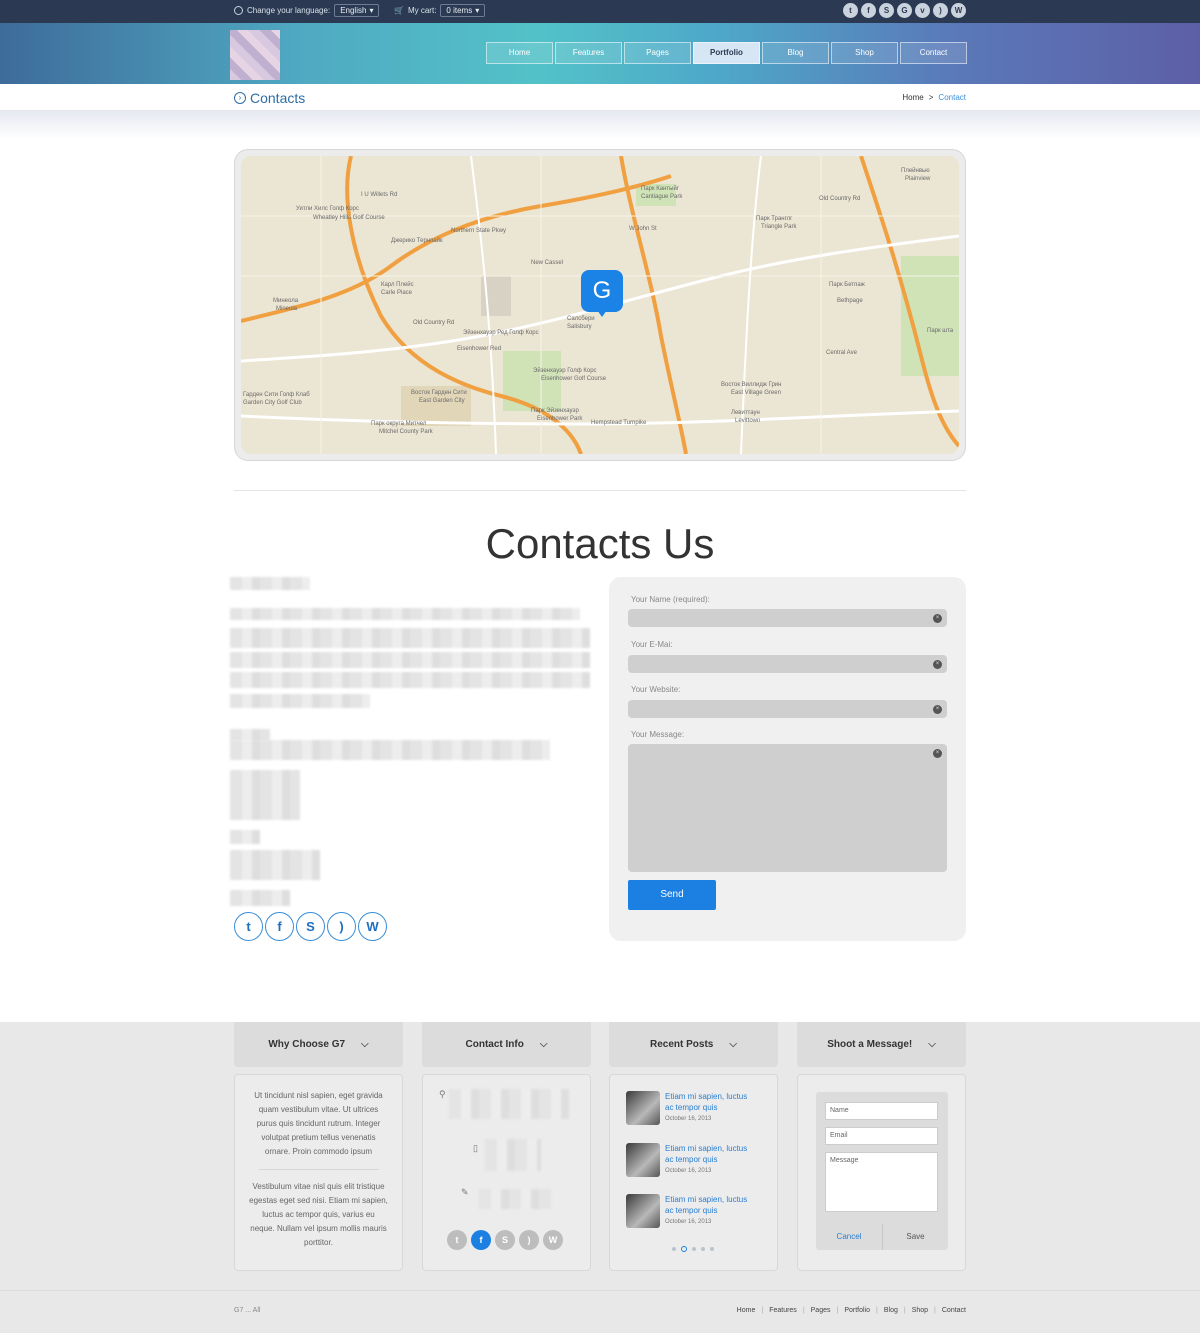  I want to click on google-icon: G, so click(904, 10).